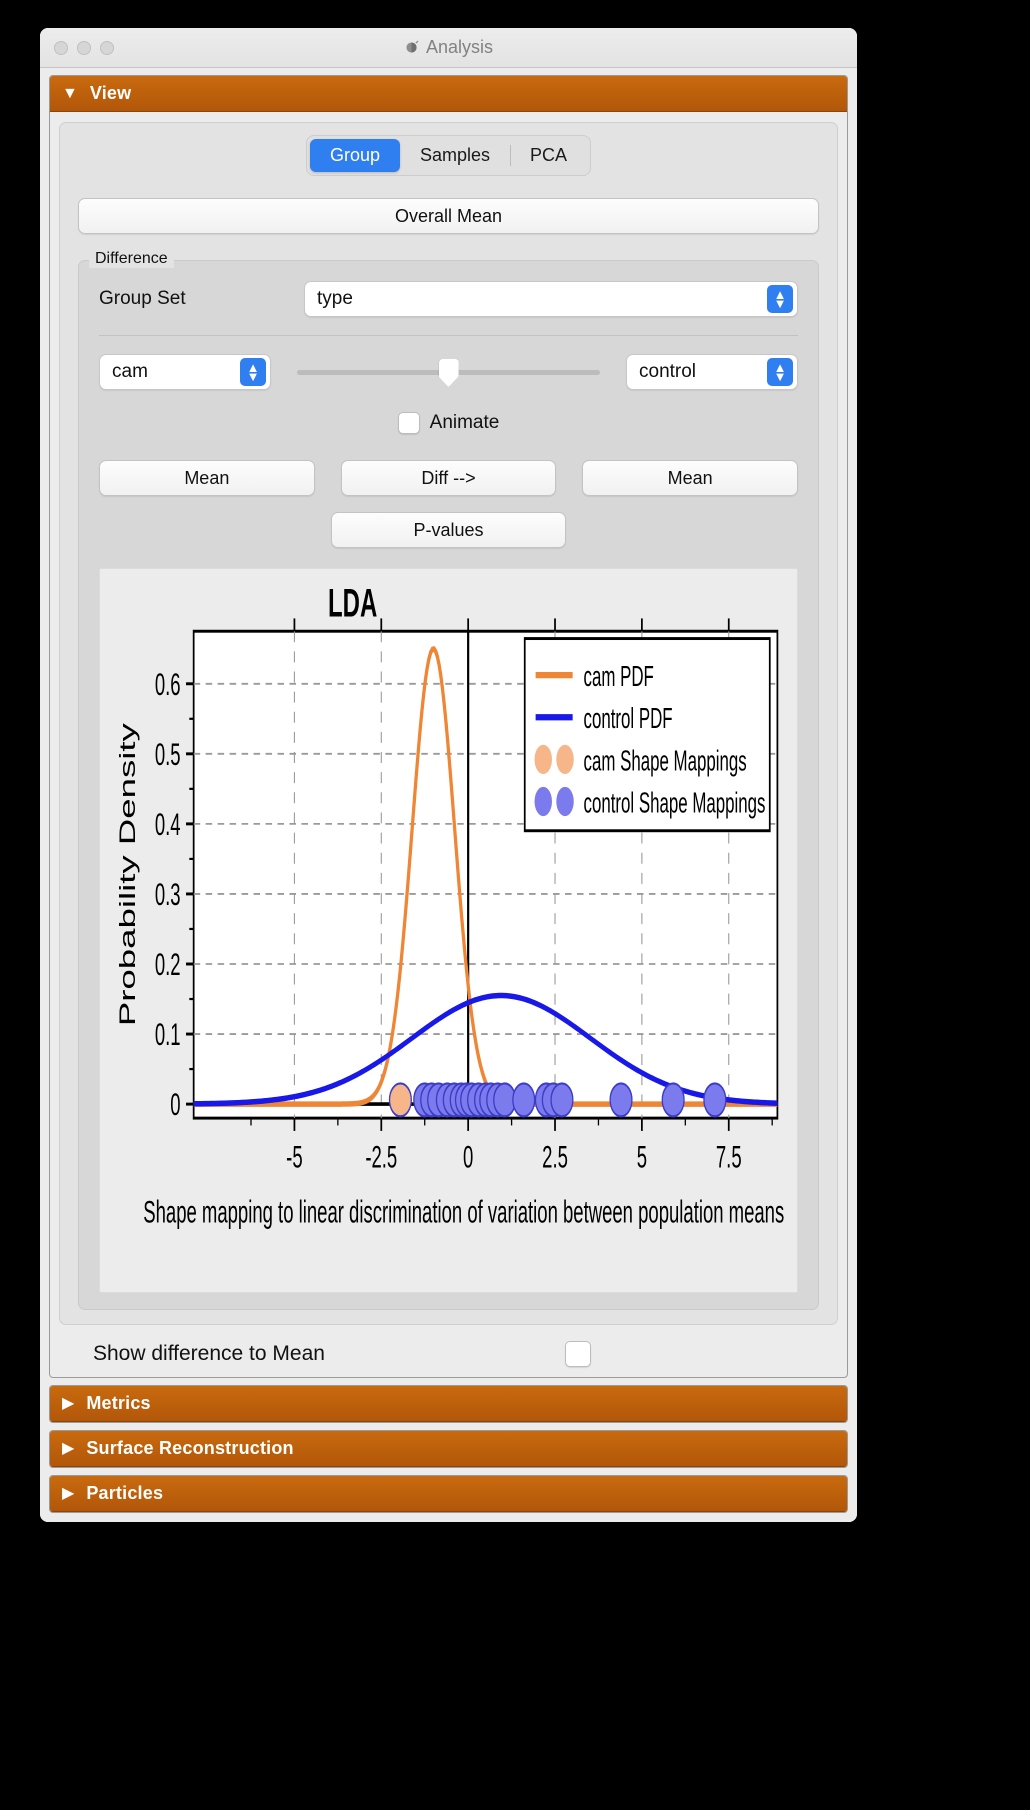 This screenshot has width=1030, height=1810. I want to click on left-mean-label: Mean, so click(207, 477).